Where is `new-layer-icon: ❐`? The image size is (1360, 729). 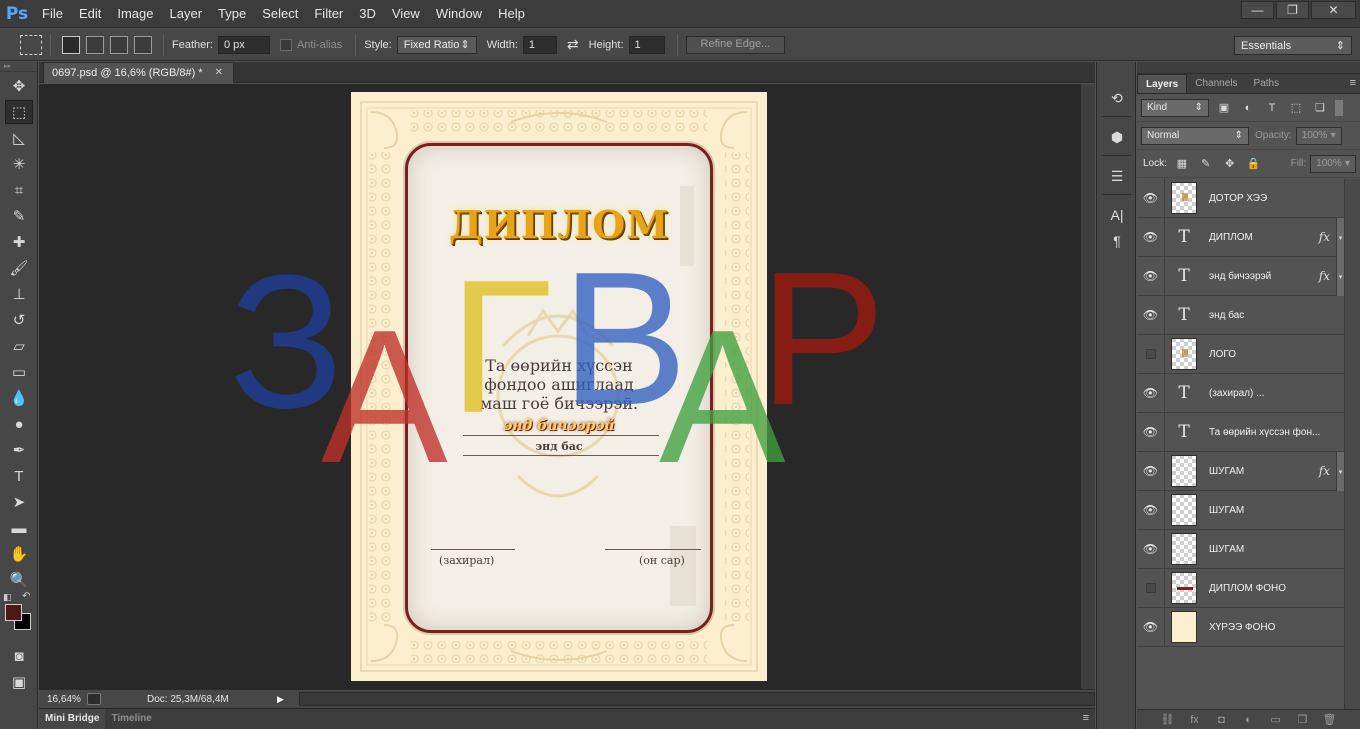
new-layer-icon: ❐ is located at coordinates (1302, 719).